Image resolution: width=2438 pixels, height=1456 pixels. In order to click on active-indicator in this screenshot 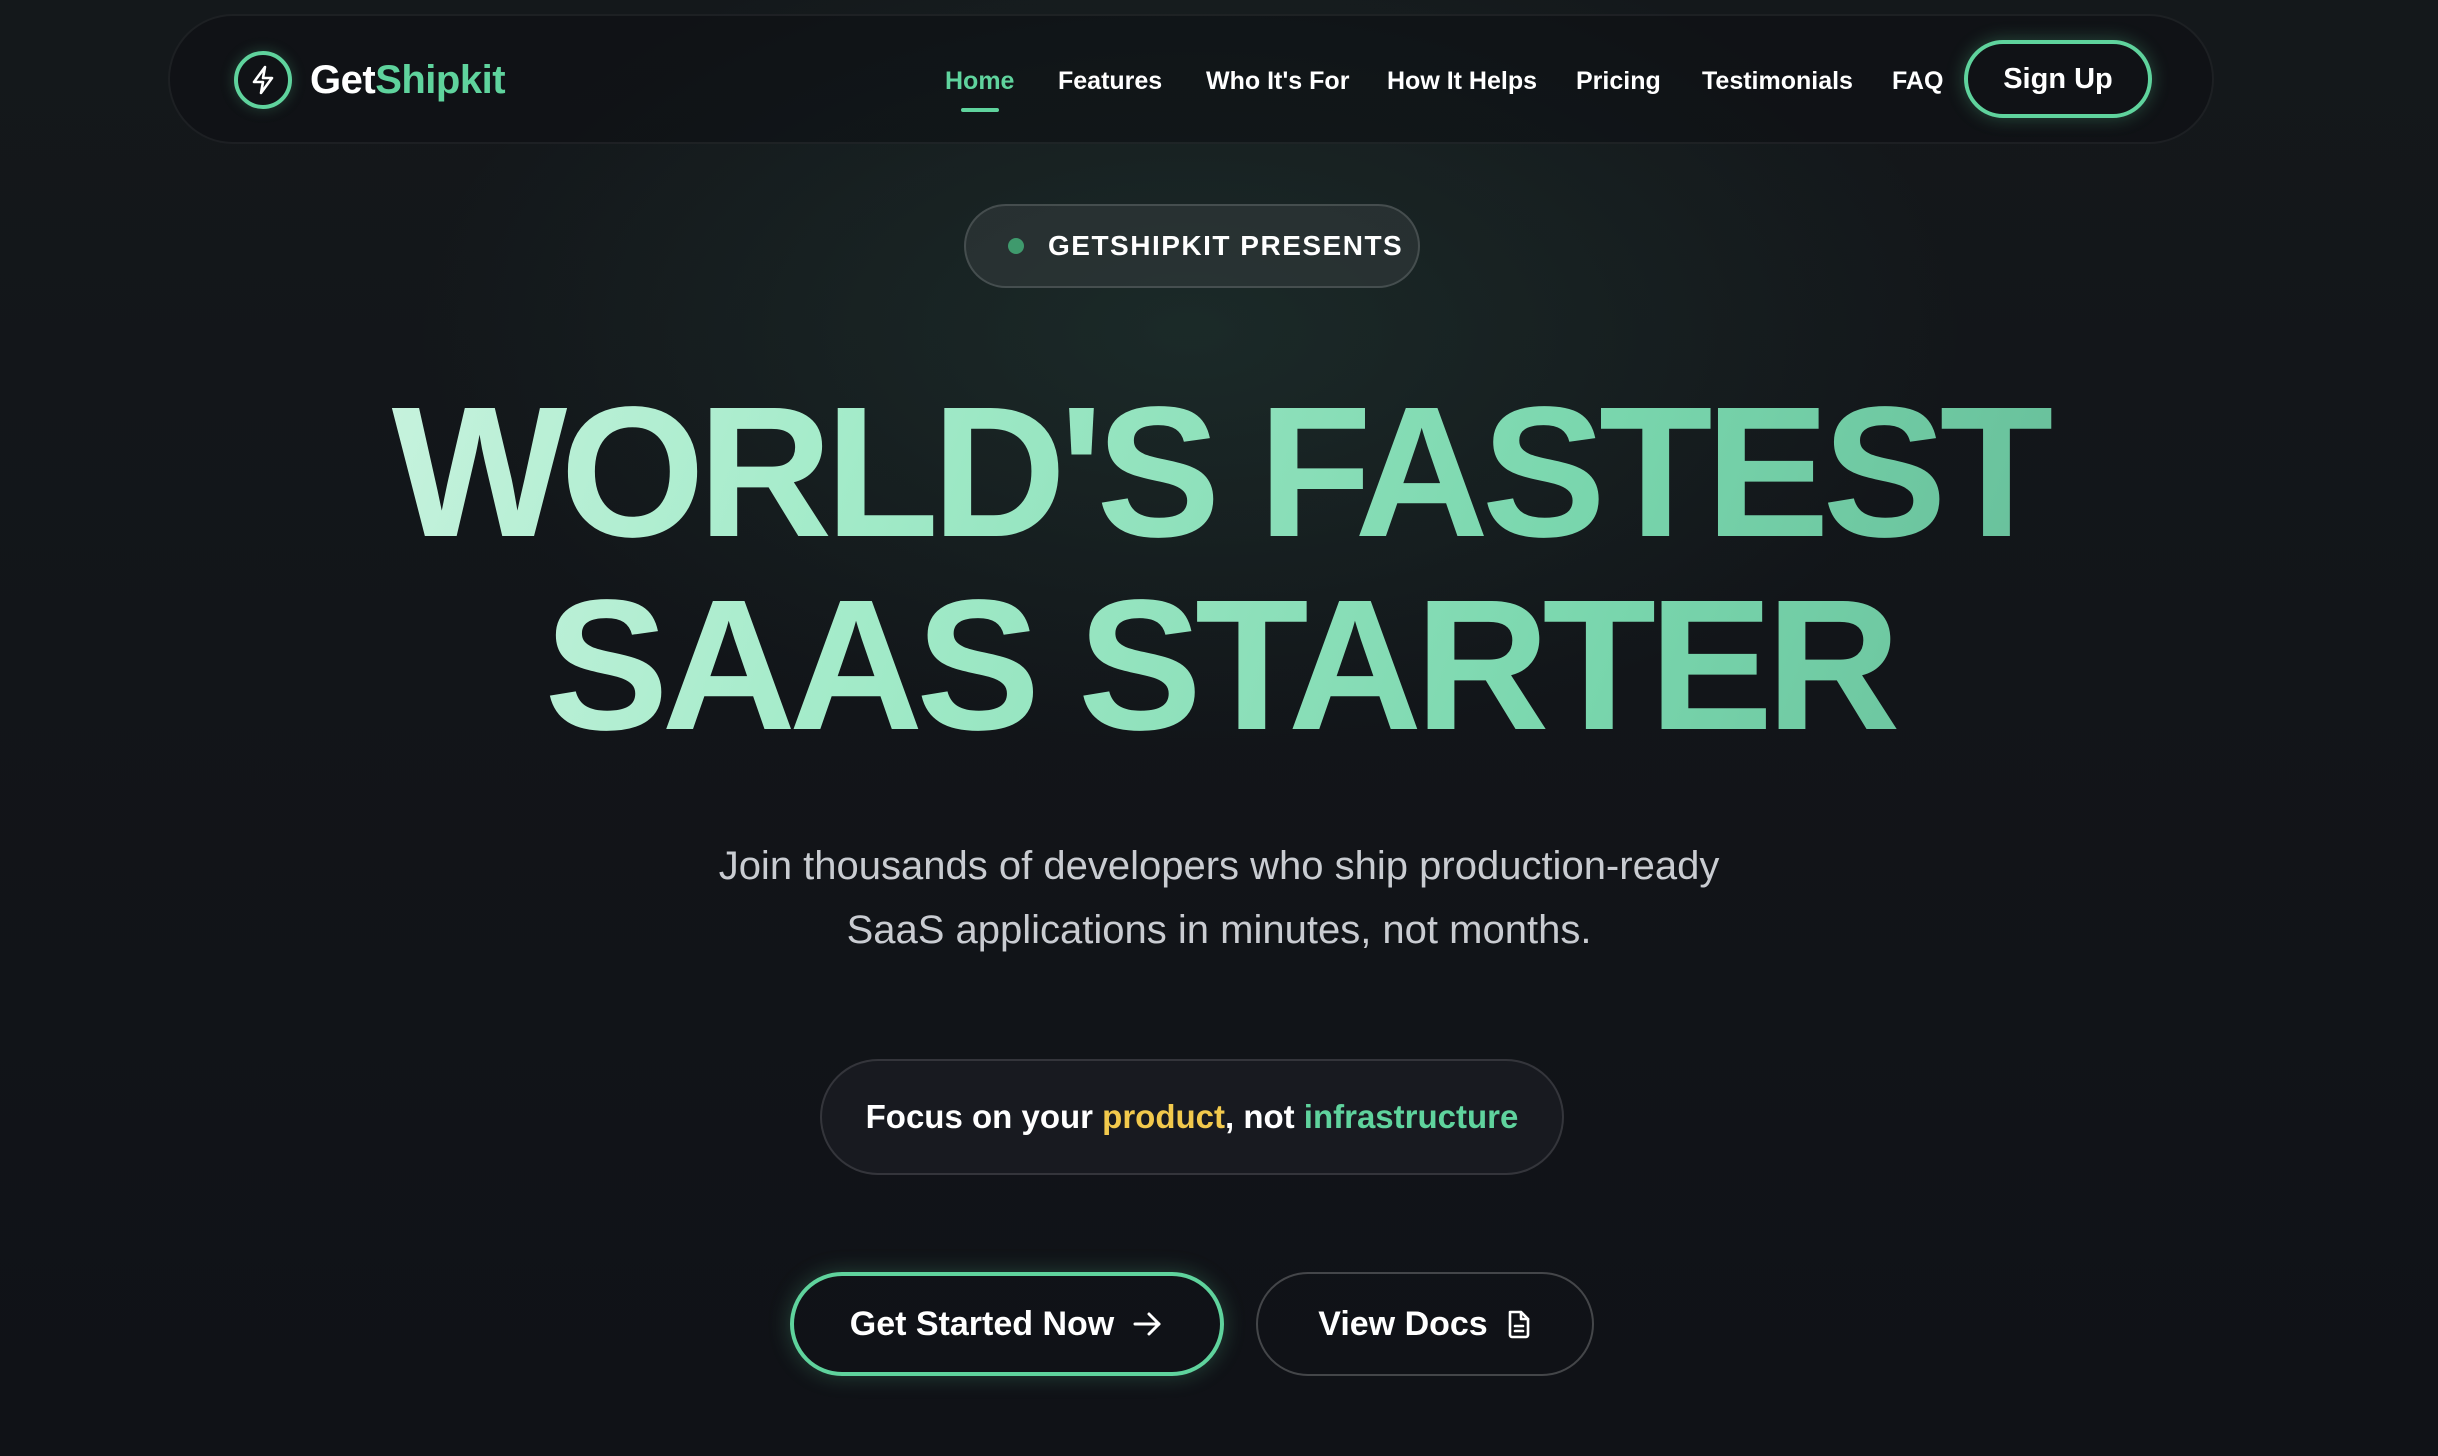, I will do `click(979, 110)`.